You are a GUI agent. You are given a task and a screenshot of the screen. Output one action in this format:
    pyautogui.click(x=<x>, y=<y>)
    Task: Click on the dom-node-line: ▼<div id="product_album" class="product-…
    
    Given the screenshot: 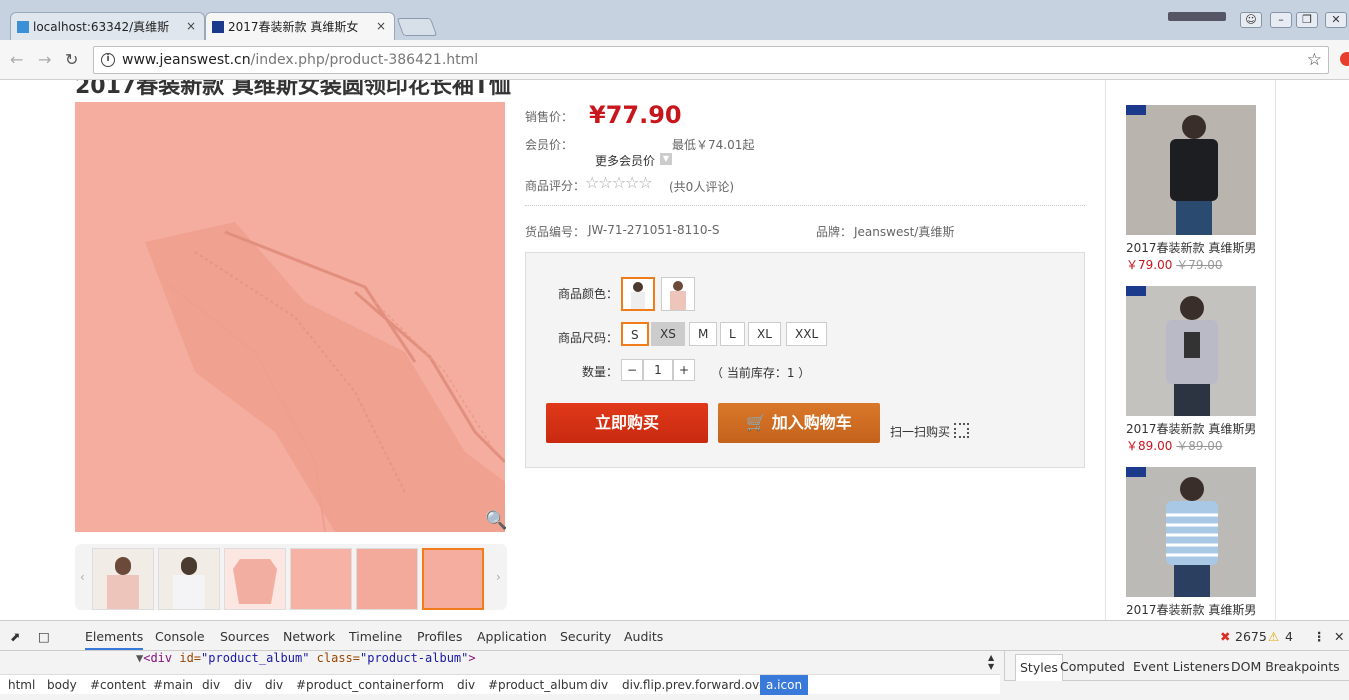 What is the action you would take?
    pyautogui.click(x=306, y=658)
    